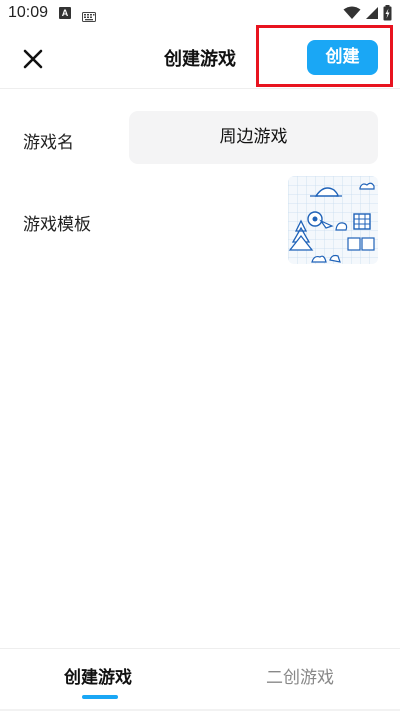  What do you see at coordinates (48, 143) in the screenshot?
I see `game-name-label: 游戏名` at bounding box center [48, 143].